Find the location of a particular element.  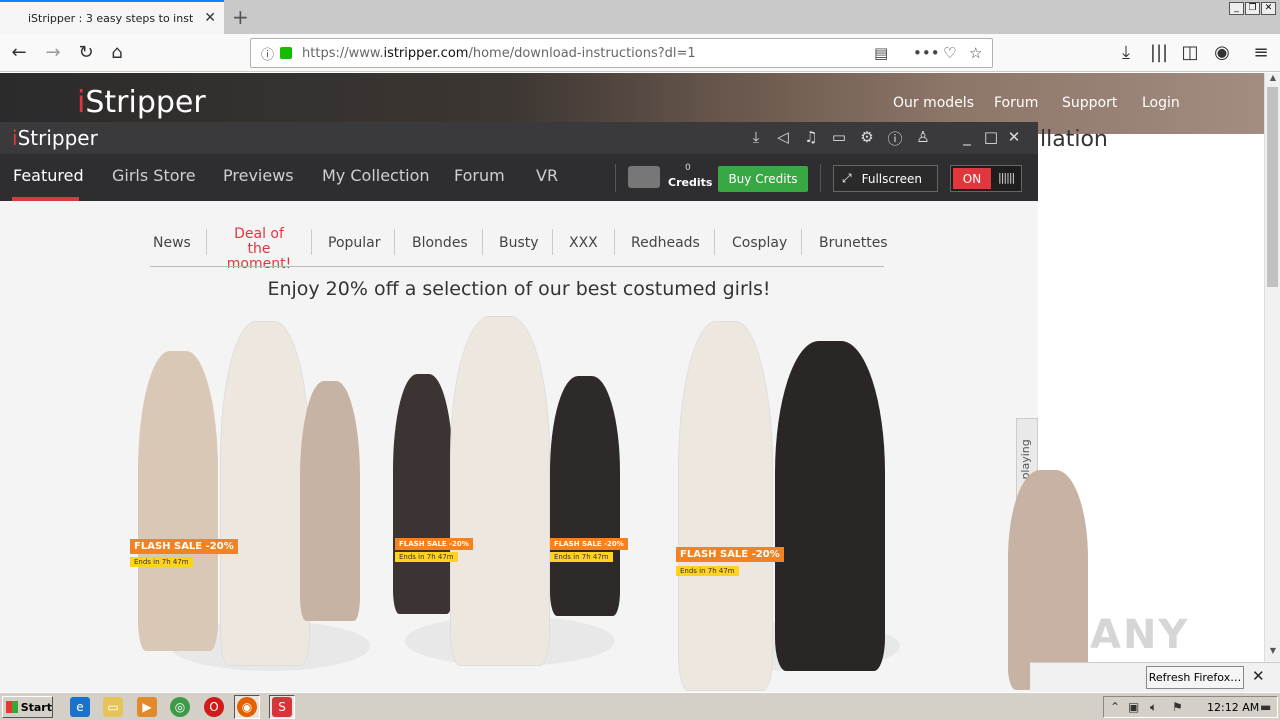

category-blondes: Blondes is located at coordinates (440, 243).